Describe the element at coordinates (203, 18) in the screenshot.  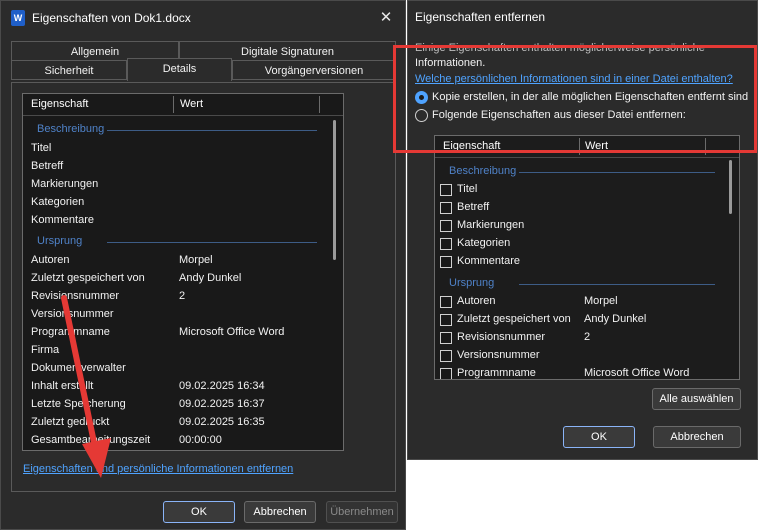
I see `properties-titlebar: W Eigenschaften von Dok1.docx ✕` at that location.